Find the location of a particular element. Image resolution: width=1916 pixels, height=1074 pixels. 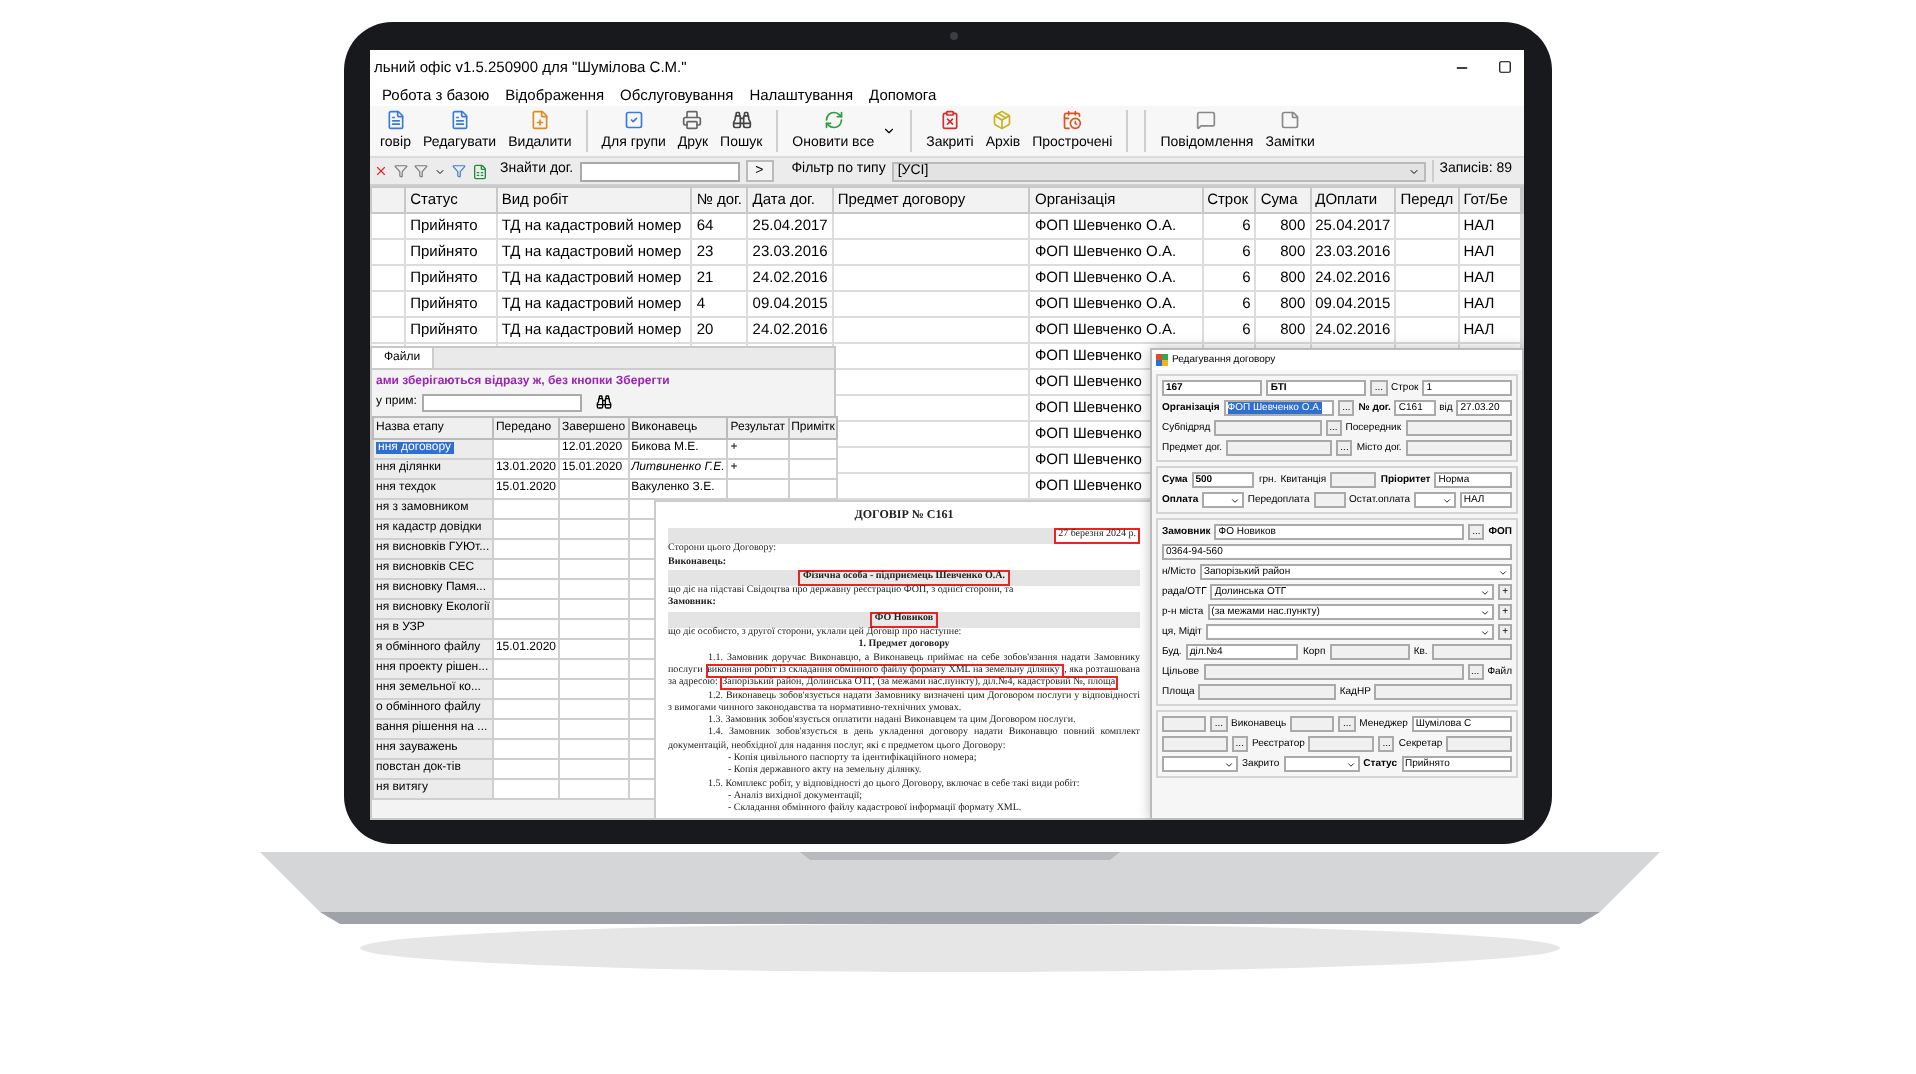

clipboard-icon is located at coordinates (949, 120).